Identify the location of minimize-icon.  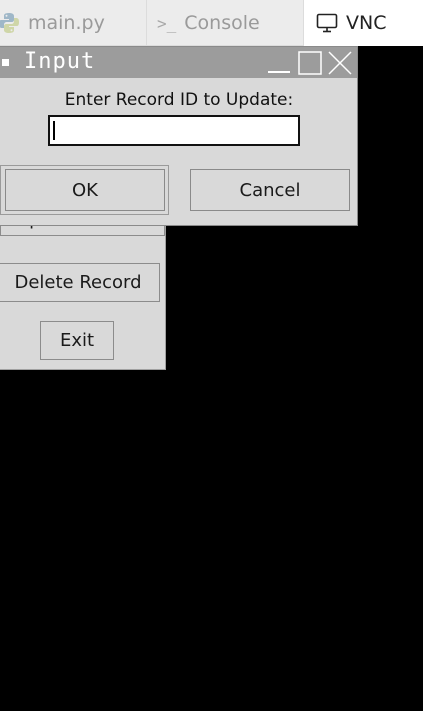
(279, 63).